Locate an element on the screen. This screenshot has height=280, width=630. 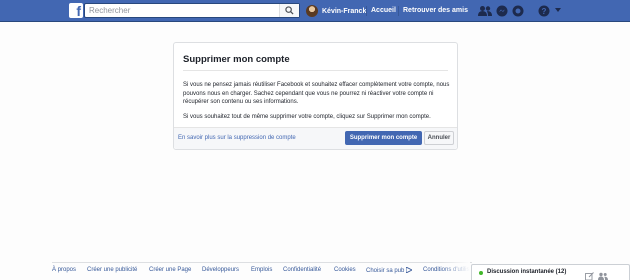
footer-fade is located at coordinates (455, 271).